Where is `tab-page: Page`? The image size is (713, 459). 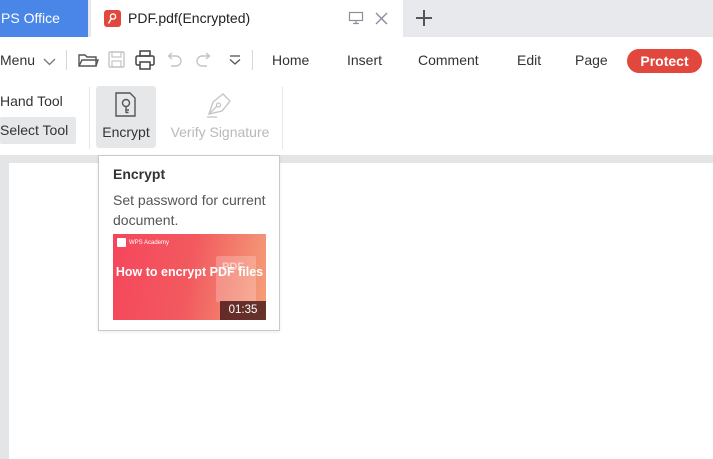 tab-page: Page is located at coordinates (591, 60).